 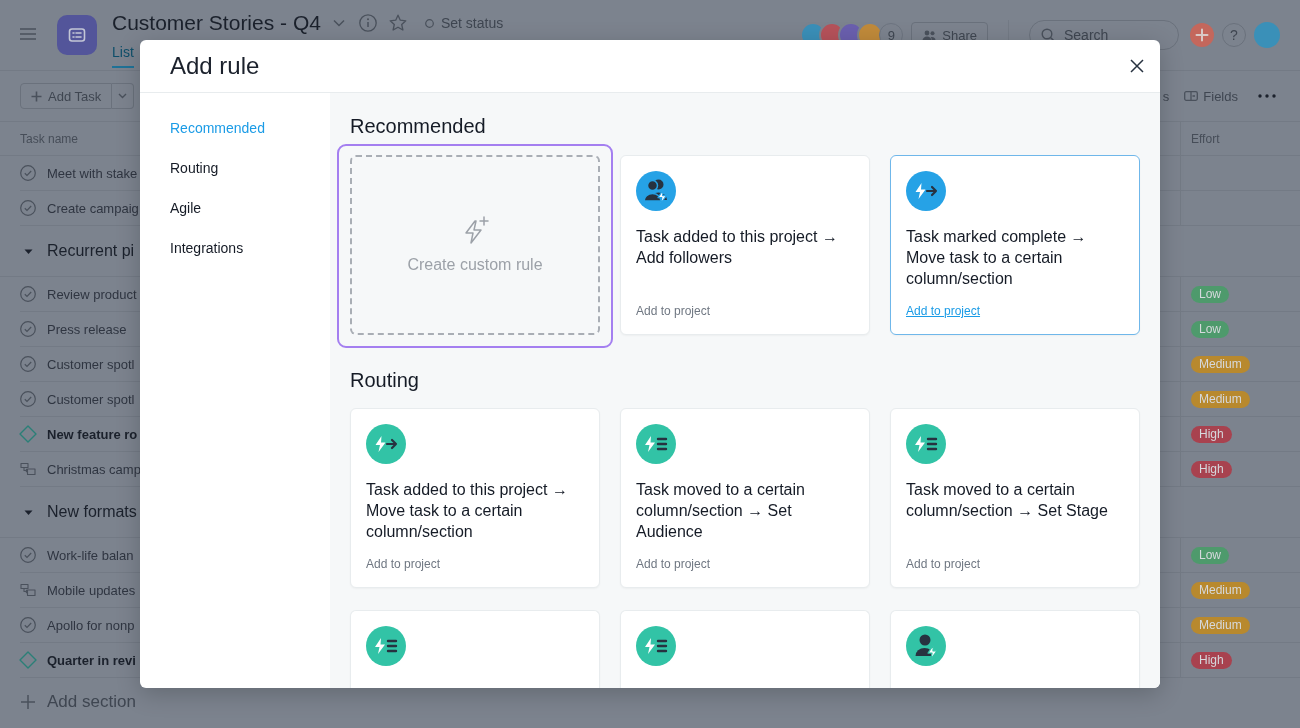 I want to click on menu-icon, so click(x=28, y=34).